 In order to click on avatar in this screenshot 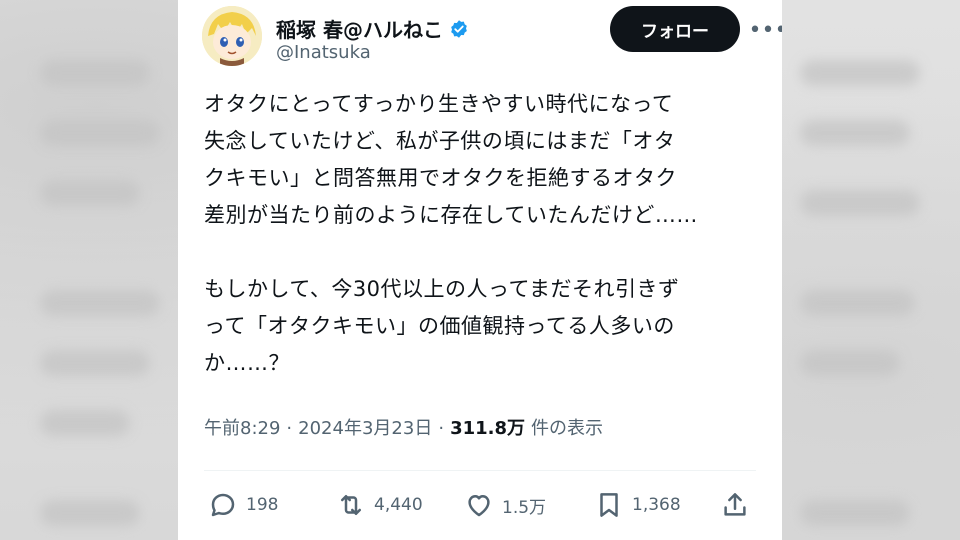, I will do `click(232, 36)`.